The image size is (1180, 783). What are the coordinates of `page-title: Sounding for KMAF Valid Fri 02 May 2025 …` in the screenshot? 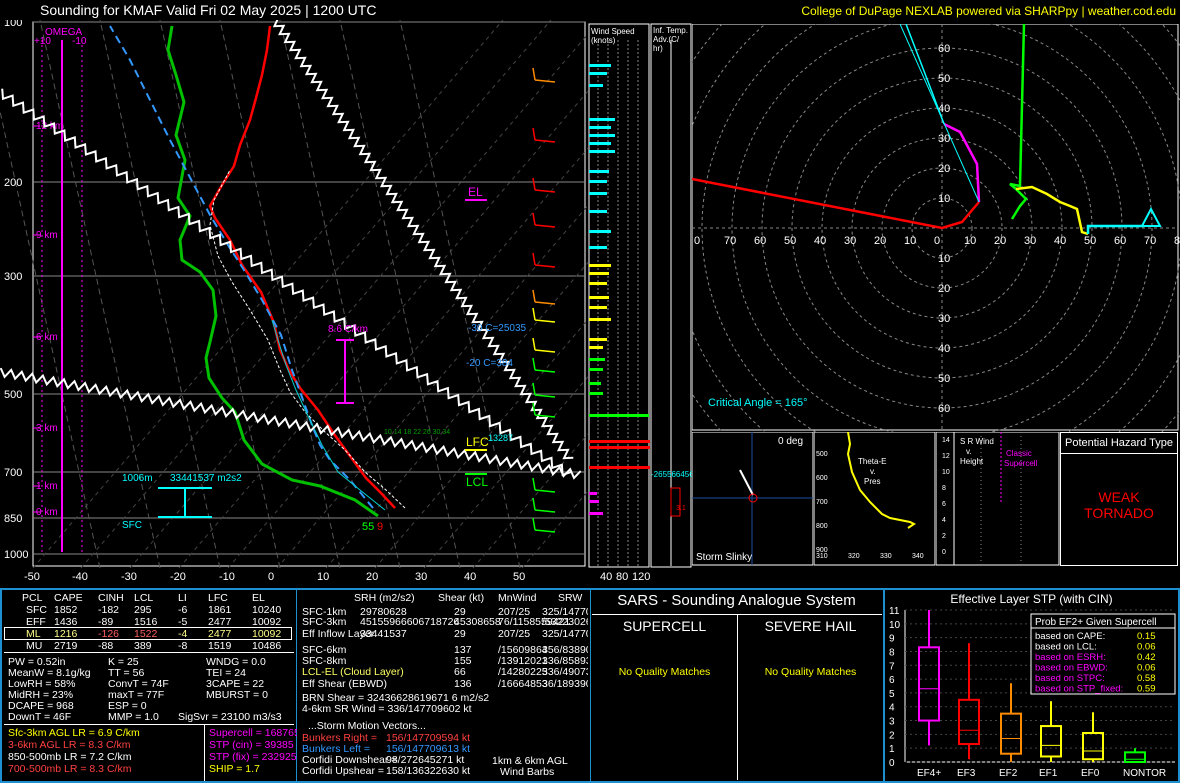 It's located at (208, 10).